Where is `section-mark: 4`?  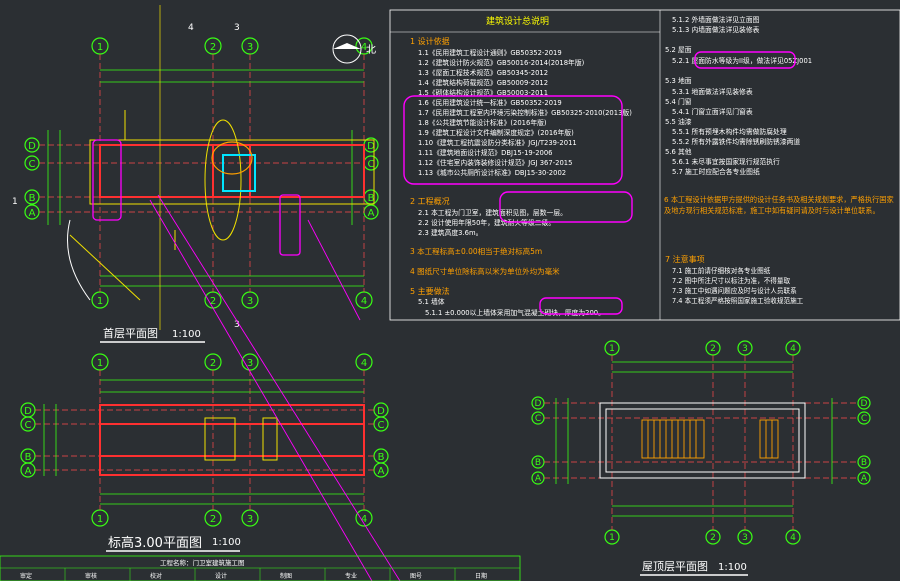 section-mark: 4 is located at coordinates (191, 28).